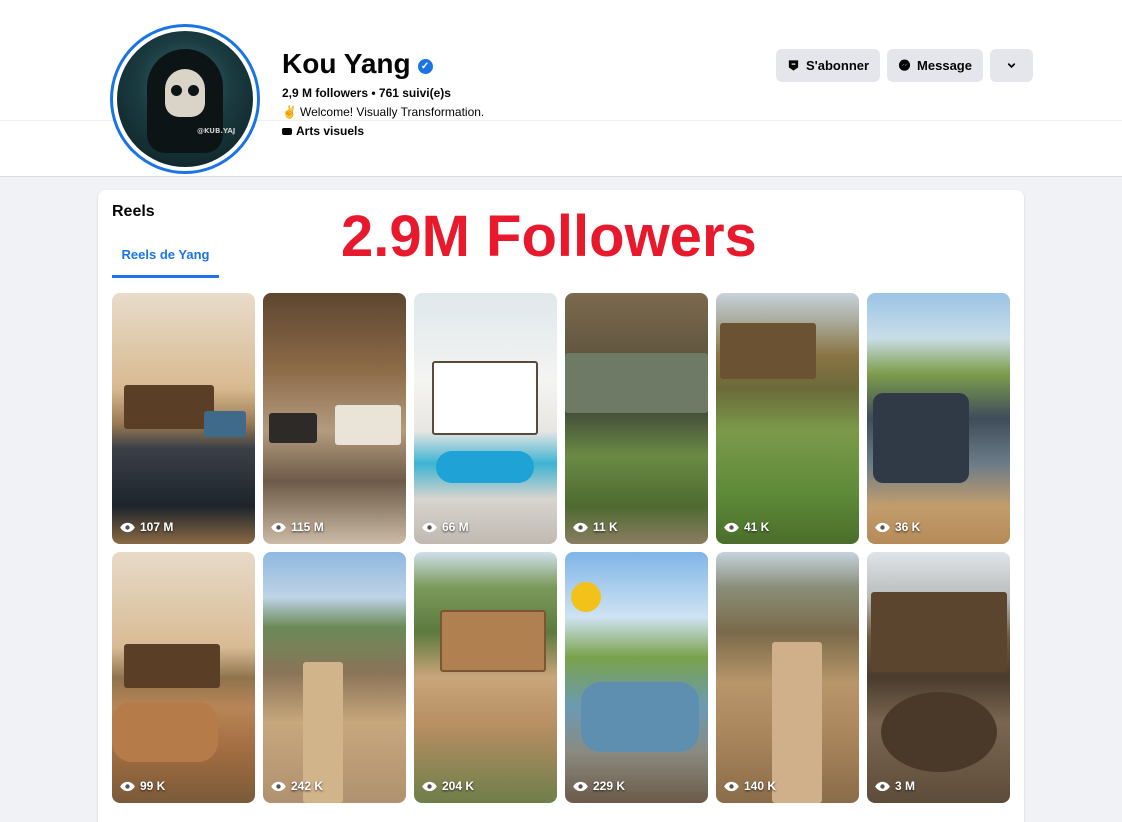 Image resolution: width=1122 pixels, height=822 pixels. I want to click on reel-tile: 242 K, so click(334, 677).